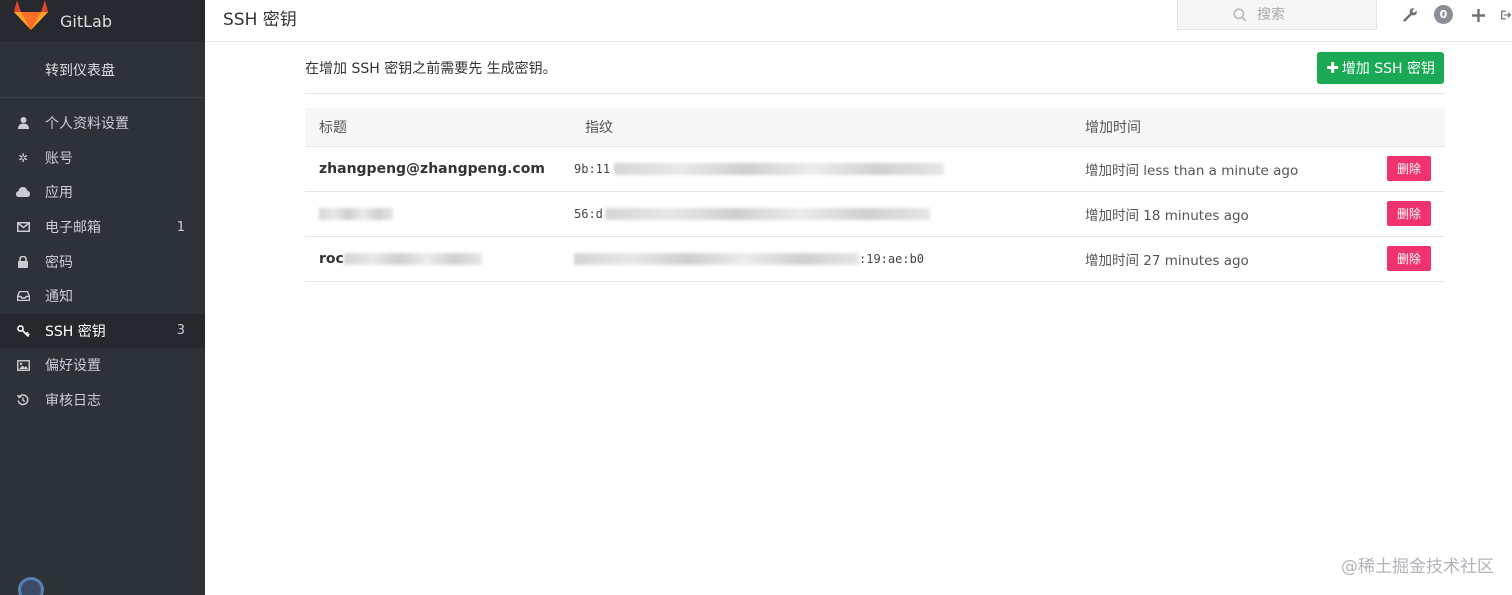 The height and width of the screenshot is (595, 1512). I want to click on key-fingerprint: 9b:11, so click(592, 168).